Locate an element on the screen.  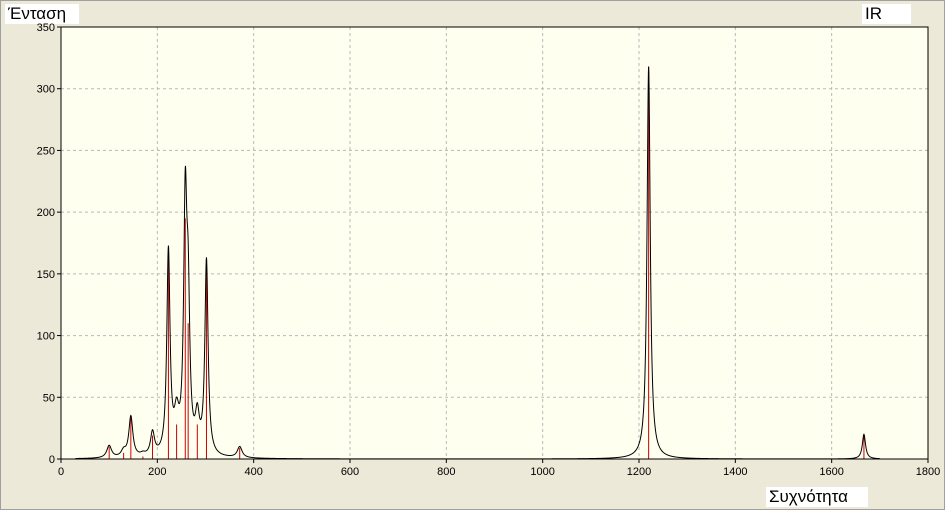
y-tick-label: 250 is located at coordinates (46, 151).